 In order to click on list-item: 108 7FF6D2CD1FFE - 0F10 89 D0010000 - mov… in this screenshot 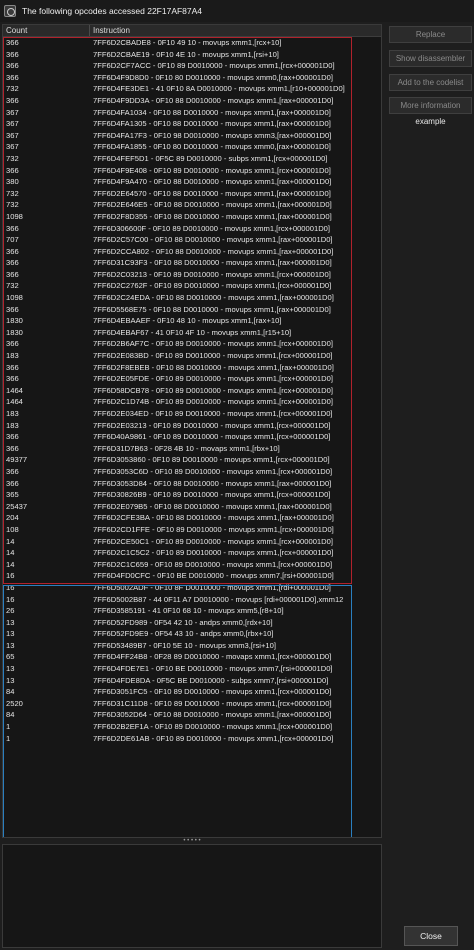, I will do `click(192, 530)`.